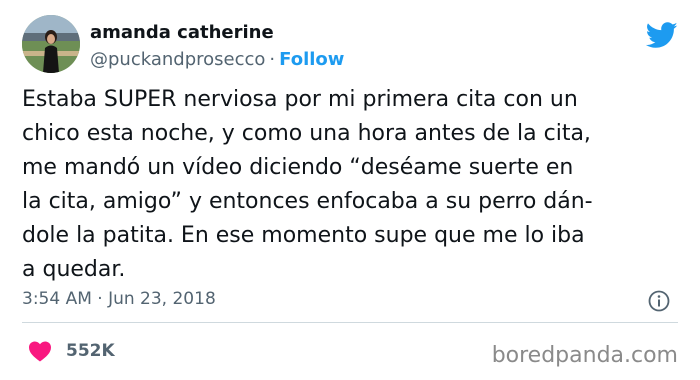  I want to click on follow-button: Follow, so click(311, 59).